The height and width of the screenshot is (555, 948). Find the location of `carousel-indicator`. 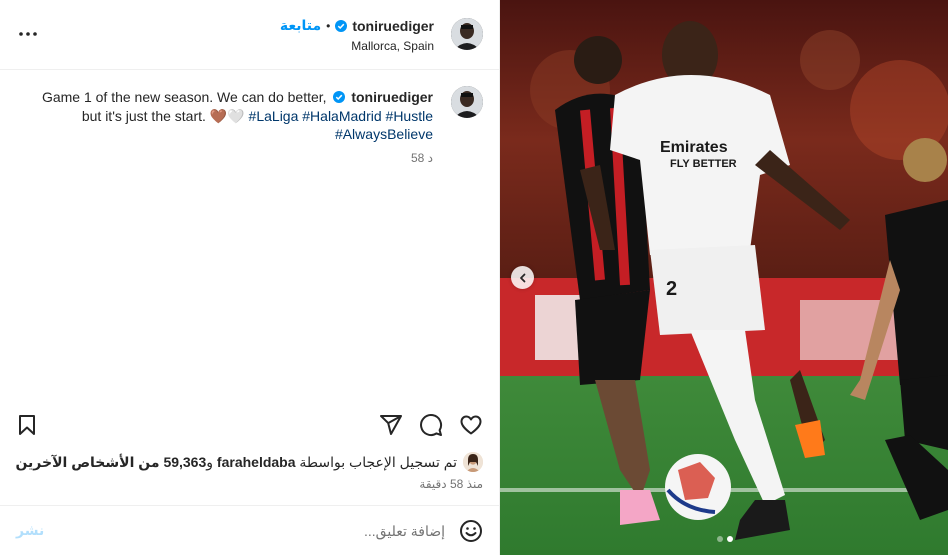

carousel-indicator is located at coordinates (725, 539).